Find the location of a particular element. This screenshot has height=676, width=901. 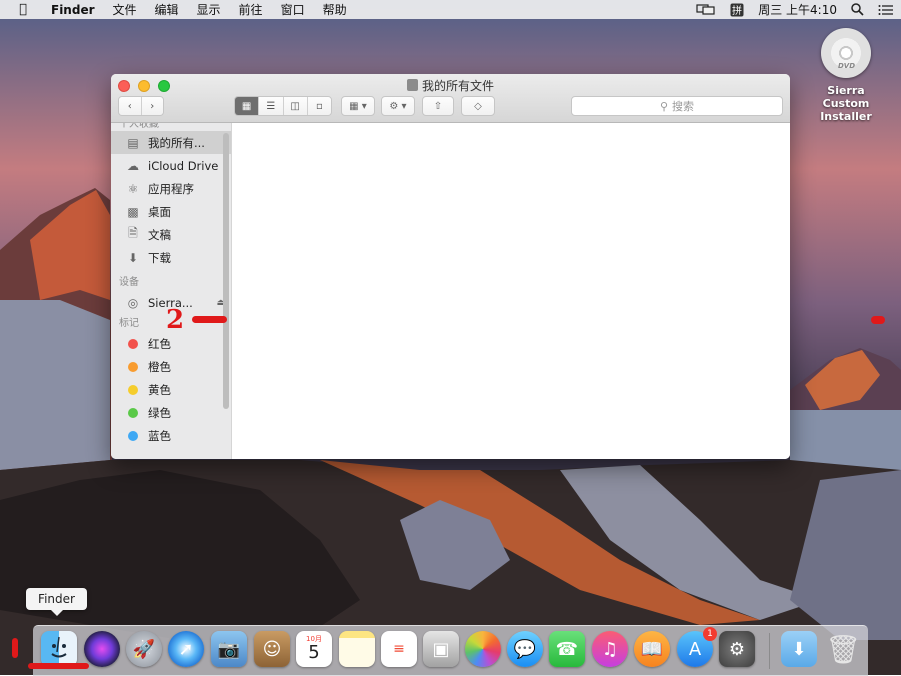

sidebar-tag-green: 绿色 is located at coordinates (171, 412).